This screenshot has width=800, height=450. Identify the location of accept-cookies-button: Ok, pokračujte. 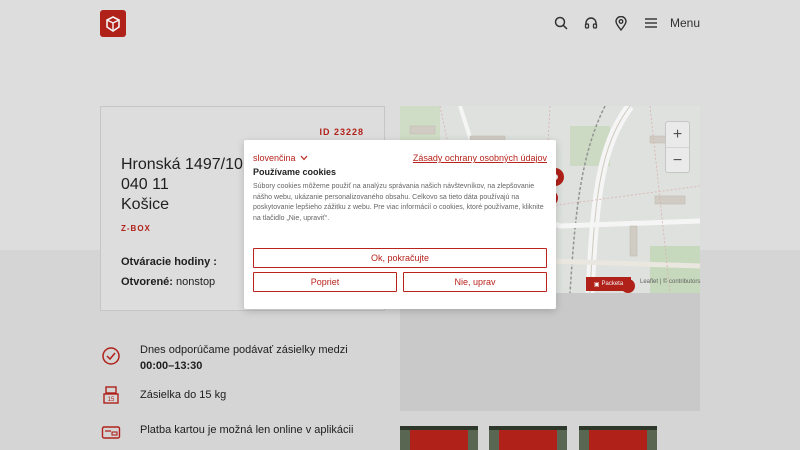
(400, 258).